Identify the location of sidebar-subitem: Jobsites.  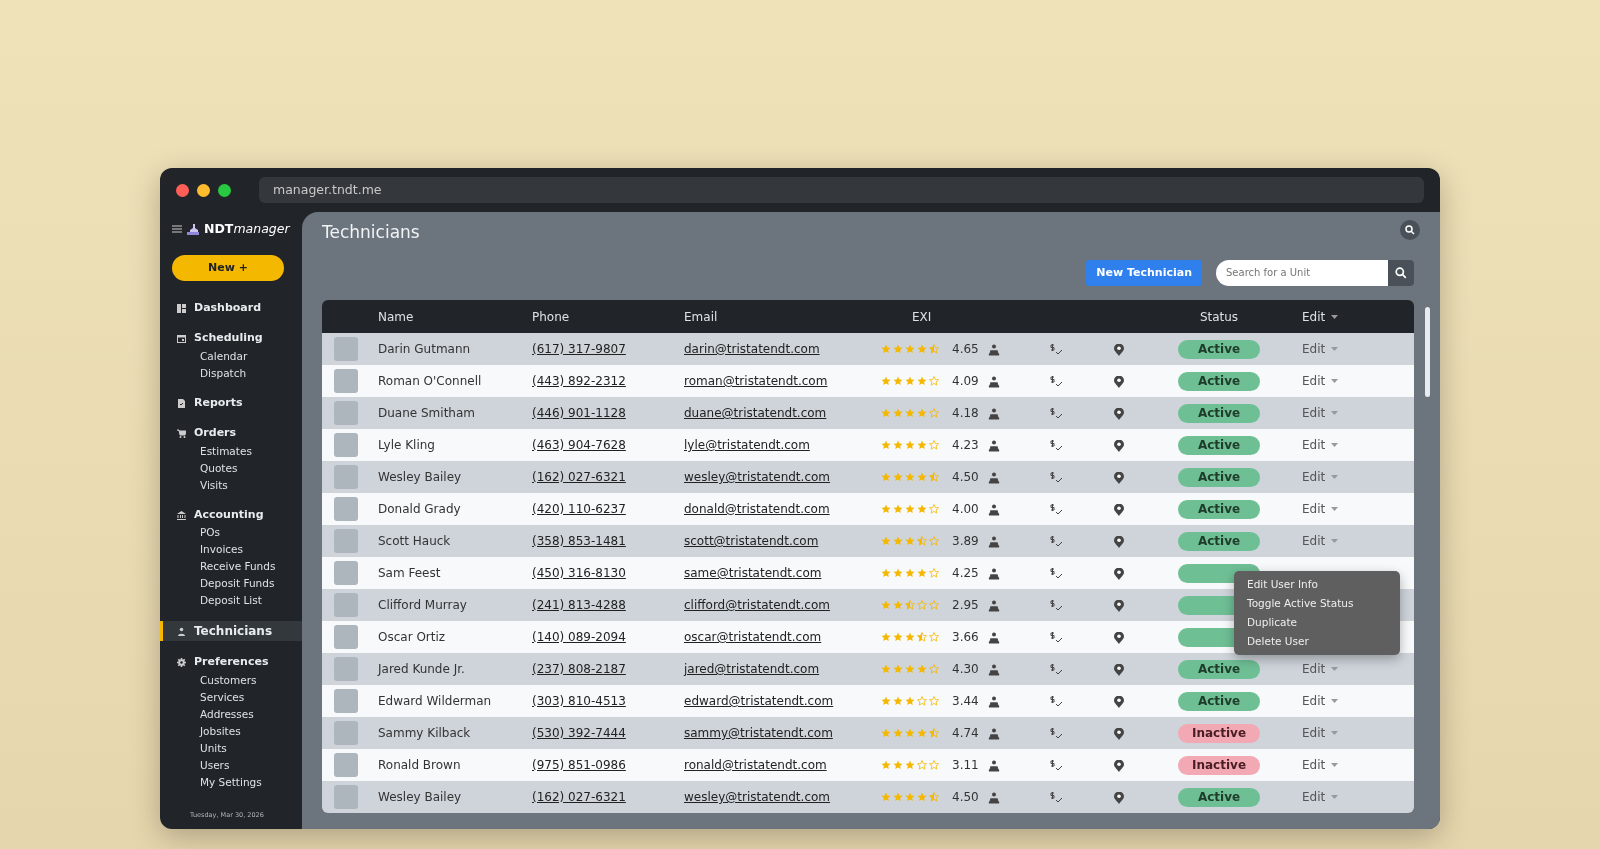
(231, 731).